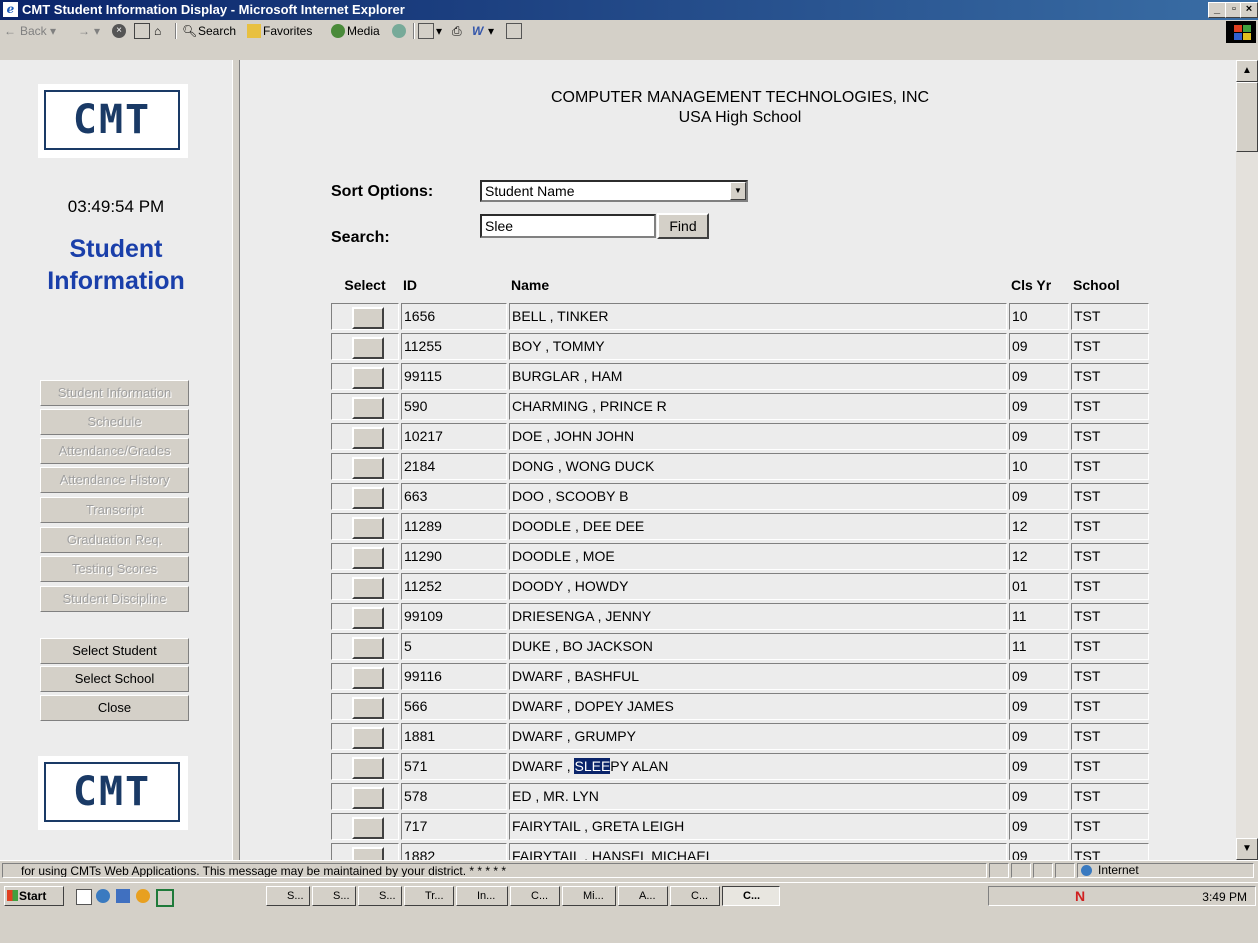 The image size is (1258, 943). What do you see at coordinates (236, 460) in the screenshot?
I see `frame-splitter` at bounding box center [236, 460].